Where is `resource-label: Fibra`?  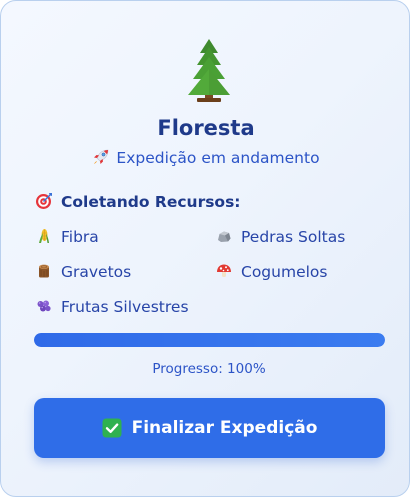 resource-label: Fibra is located at coordinates (80, 237).